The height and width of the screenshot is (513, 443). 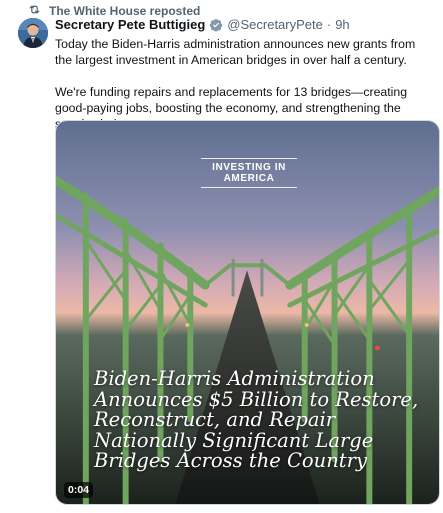 What do you see at coordinates (130, 24) in the screenshot?
I see `author-name: Secretary Pete Buttigieg` at bounding box center [130, 24].